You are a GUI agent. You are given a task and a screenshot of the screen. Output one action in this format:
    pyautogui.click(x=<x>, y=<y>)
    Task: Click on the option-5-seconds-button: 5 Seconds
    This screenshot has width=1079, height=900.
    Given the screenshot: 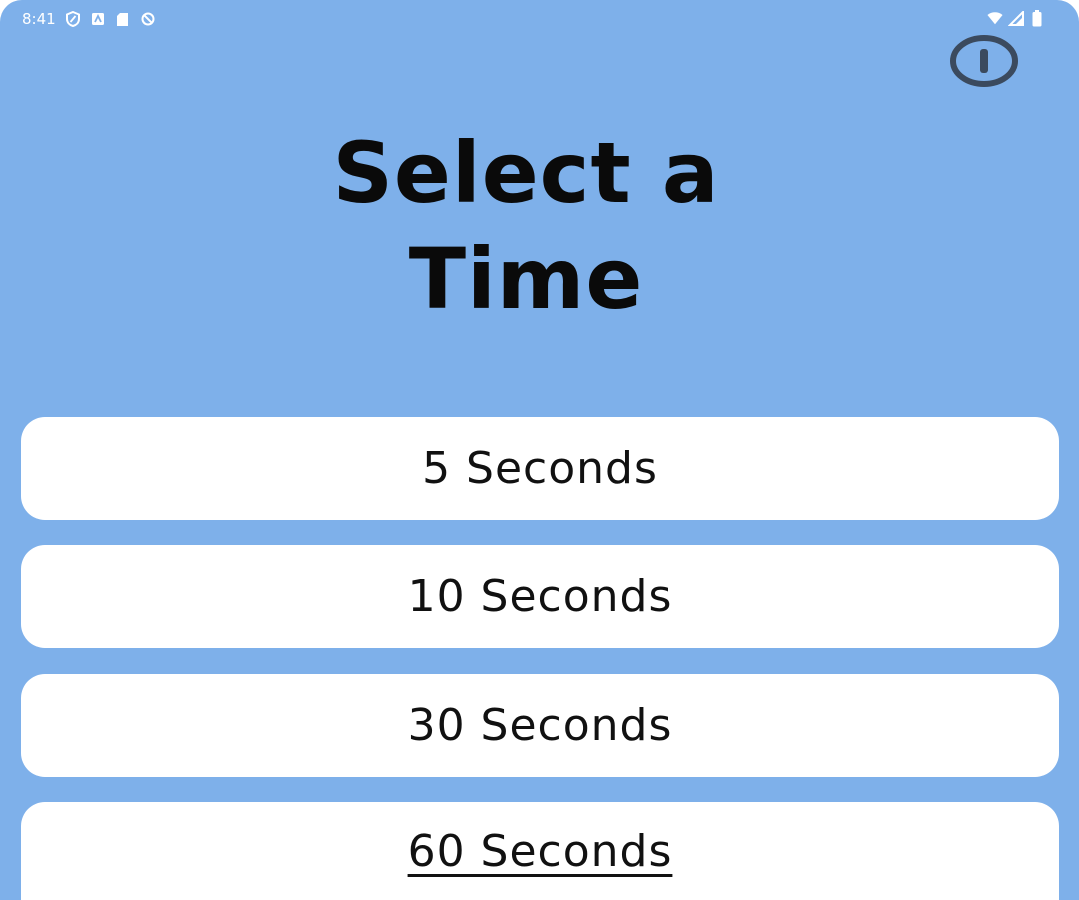 What is the action you would take?
    pyautogui.click(x=540, y=468)
    